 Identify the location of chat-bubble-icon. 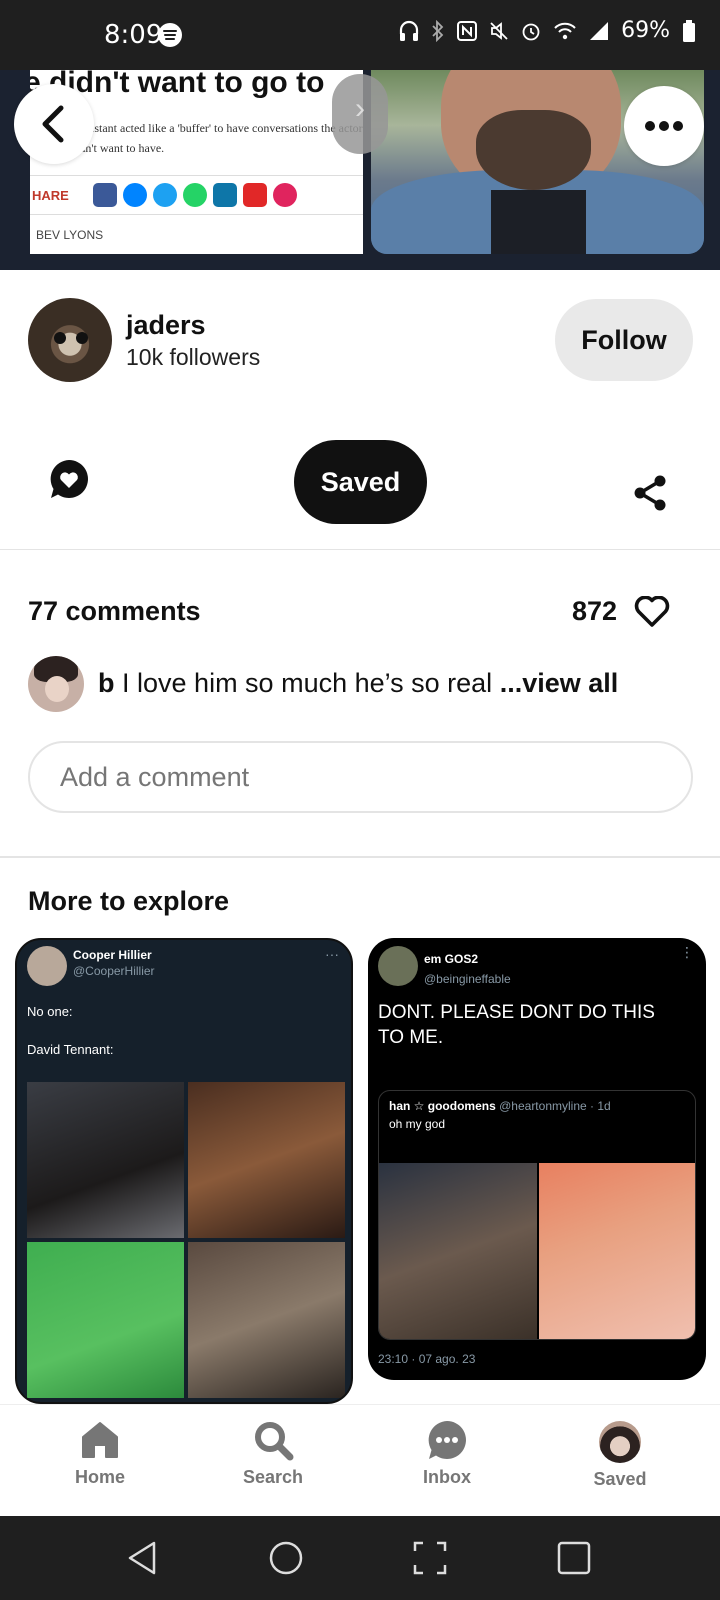
(447, 1440).